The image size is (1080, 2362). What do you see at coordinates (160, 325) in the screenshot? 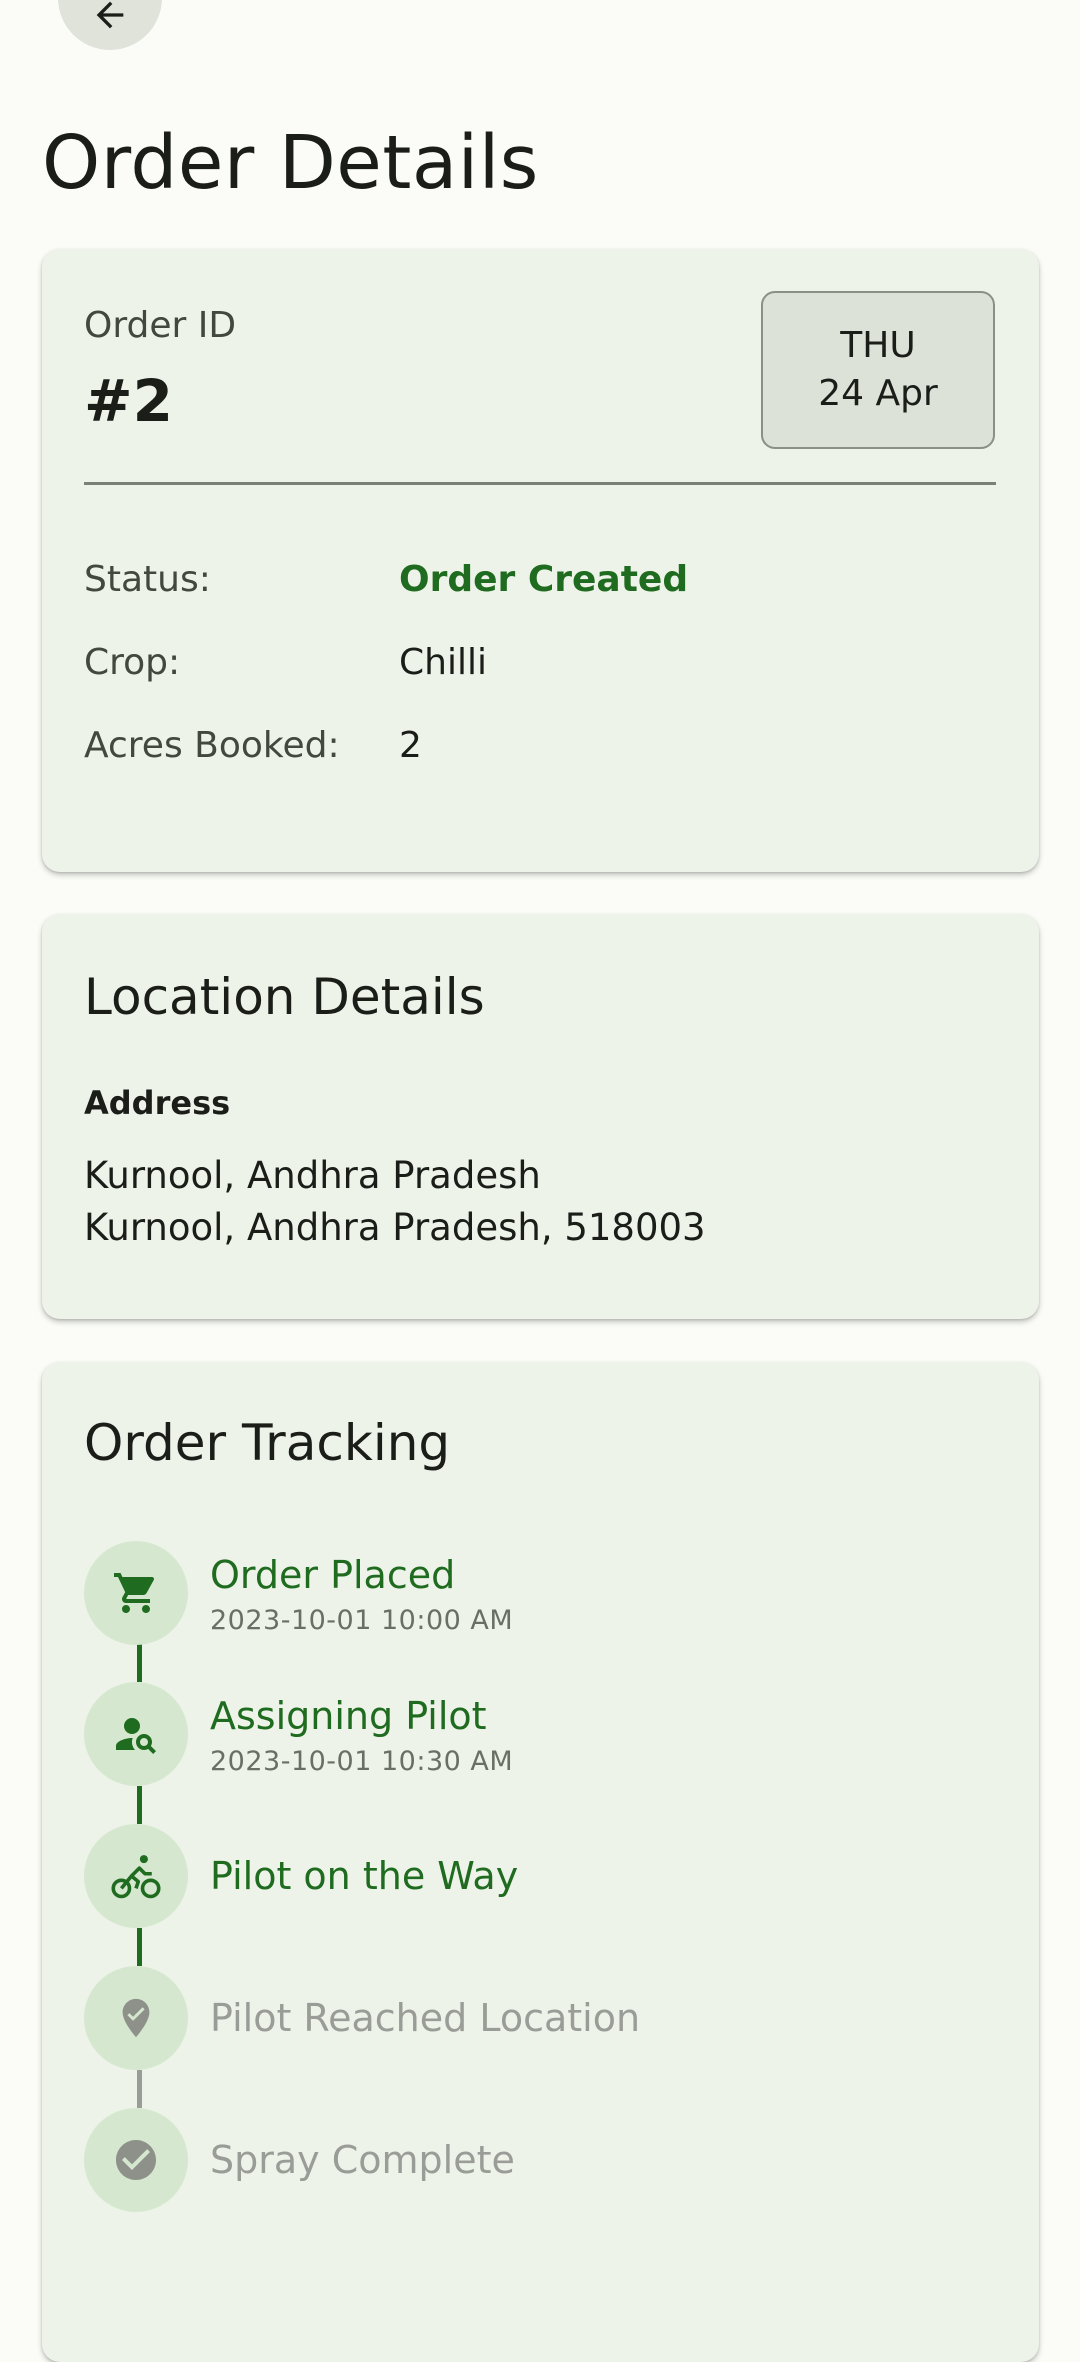
I see `order-id-label: Order ID` at bounding box center [160, 325].